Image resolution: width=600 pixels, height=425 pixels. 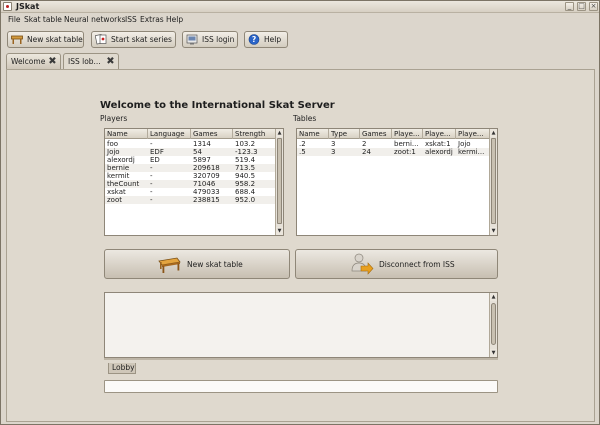 What do you see at coordinates (266, 39) in the screenshot?
I see `help-button: ? Help` at bounding box center [266, 39].